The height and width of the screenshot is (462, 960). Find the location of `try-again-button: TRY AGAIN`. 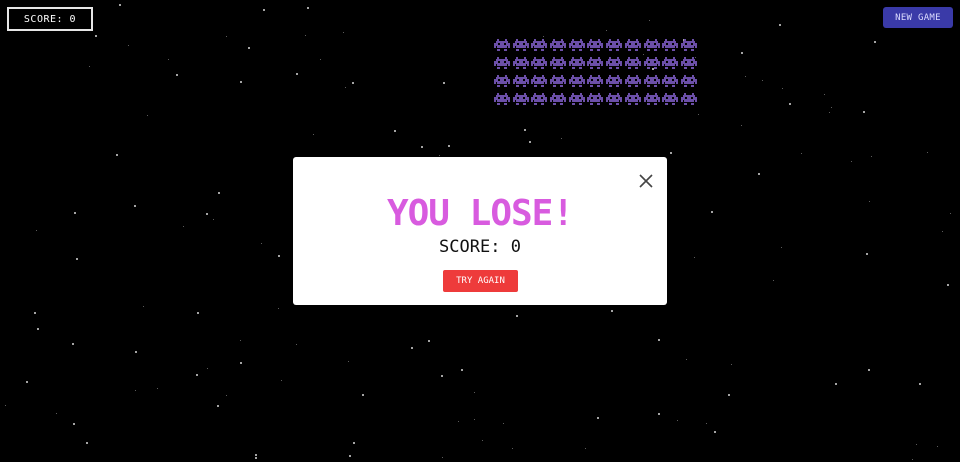

try-again-button: TRY AGAIN is located at coordinates (480, 281).